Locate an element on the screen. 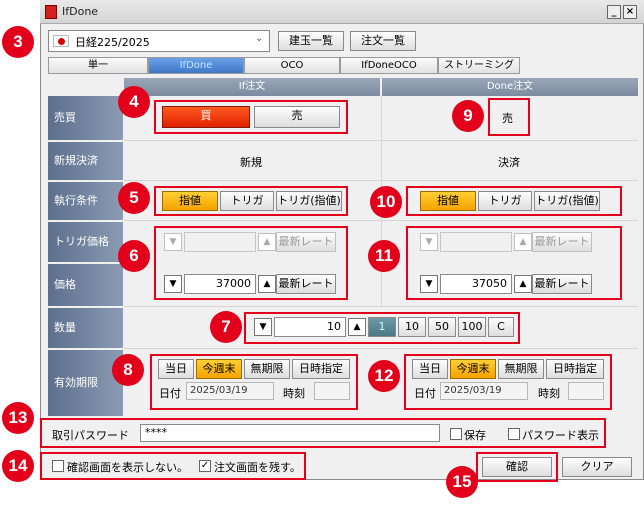 This screenshot has width=644, height=508. keep-order-label: 注文画面を残す。 is located at coordinates (257, 467).